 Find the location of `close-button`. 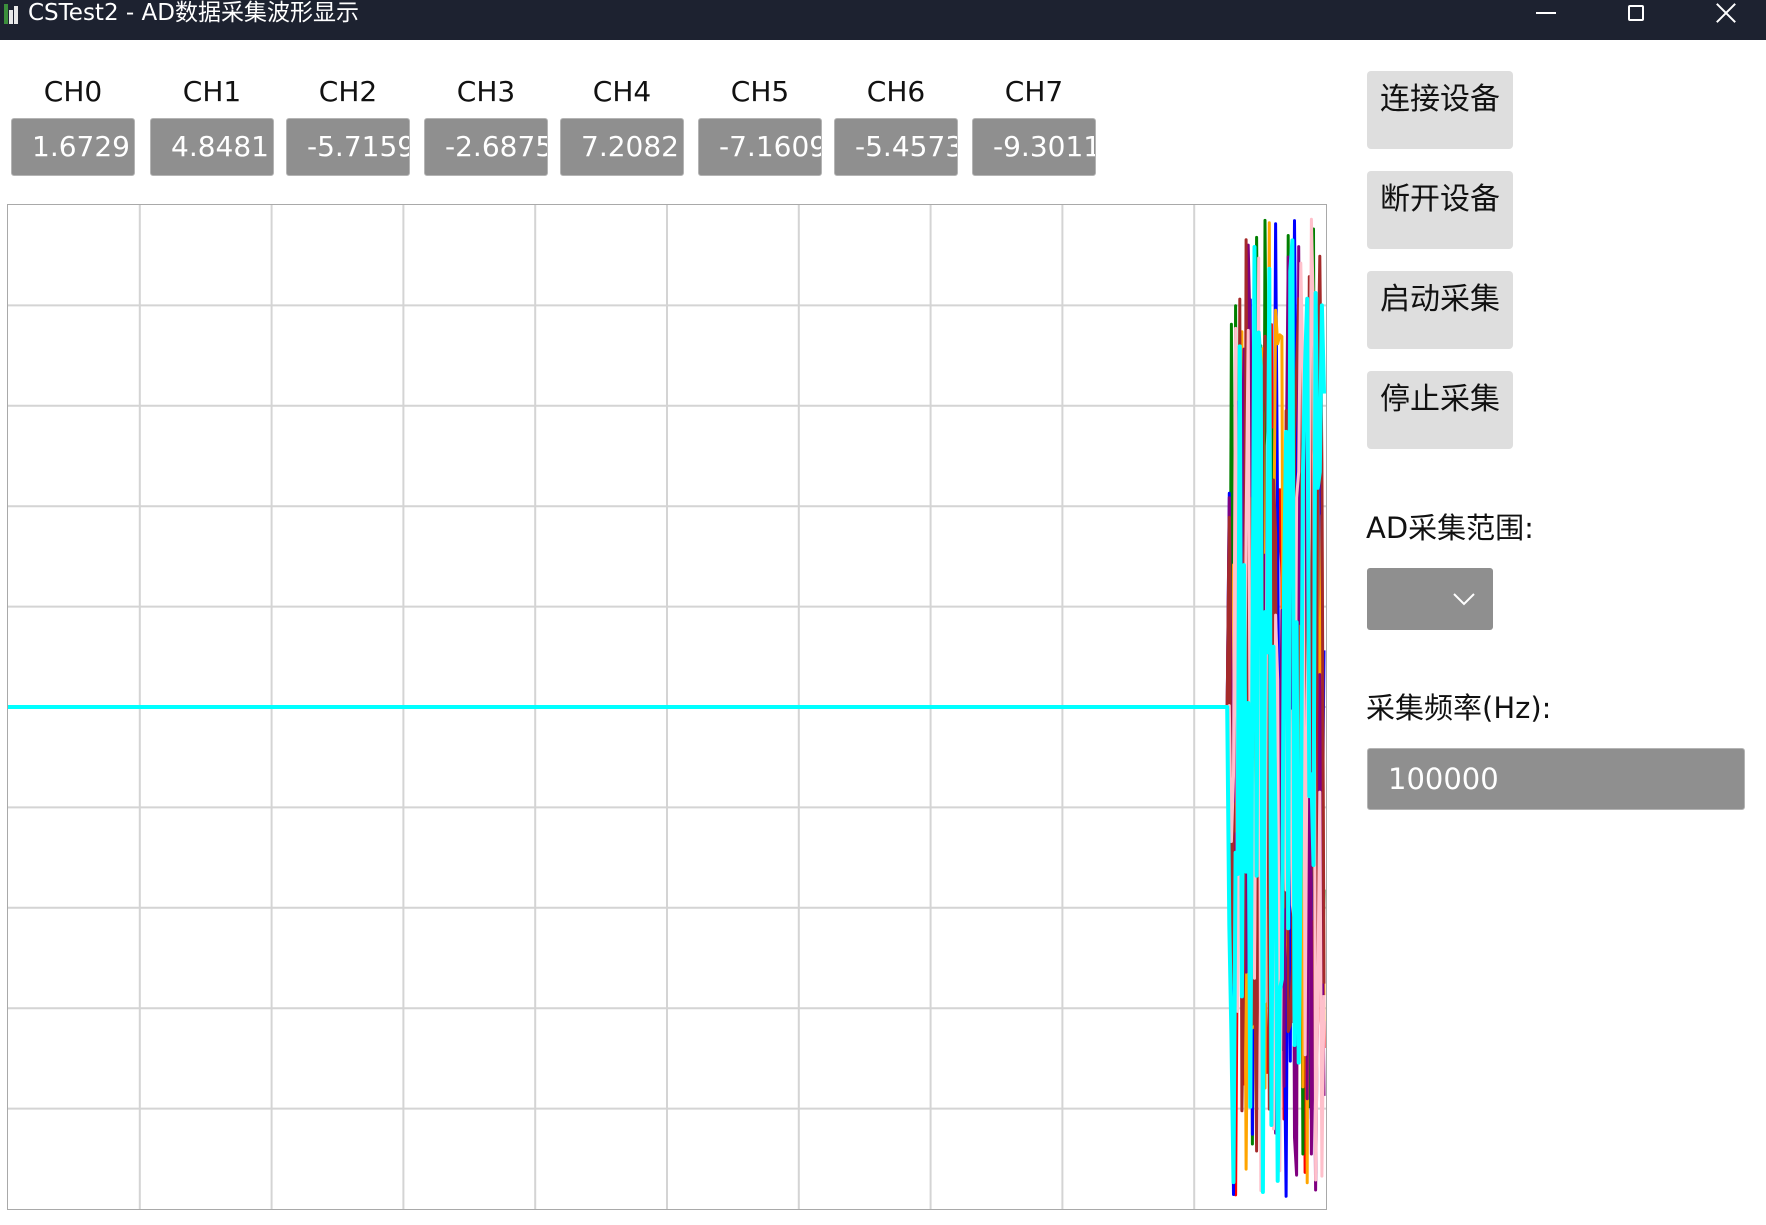

close-button is located at coordinates (1726, 13).